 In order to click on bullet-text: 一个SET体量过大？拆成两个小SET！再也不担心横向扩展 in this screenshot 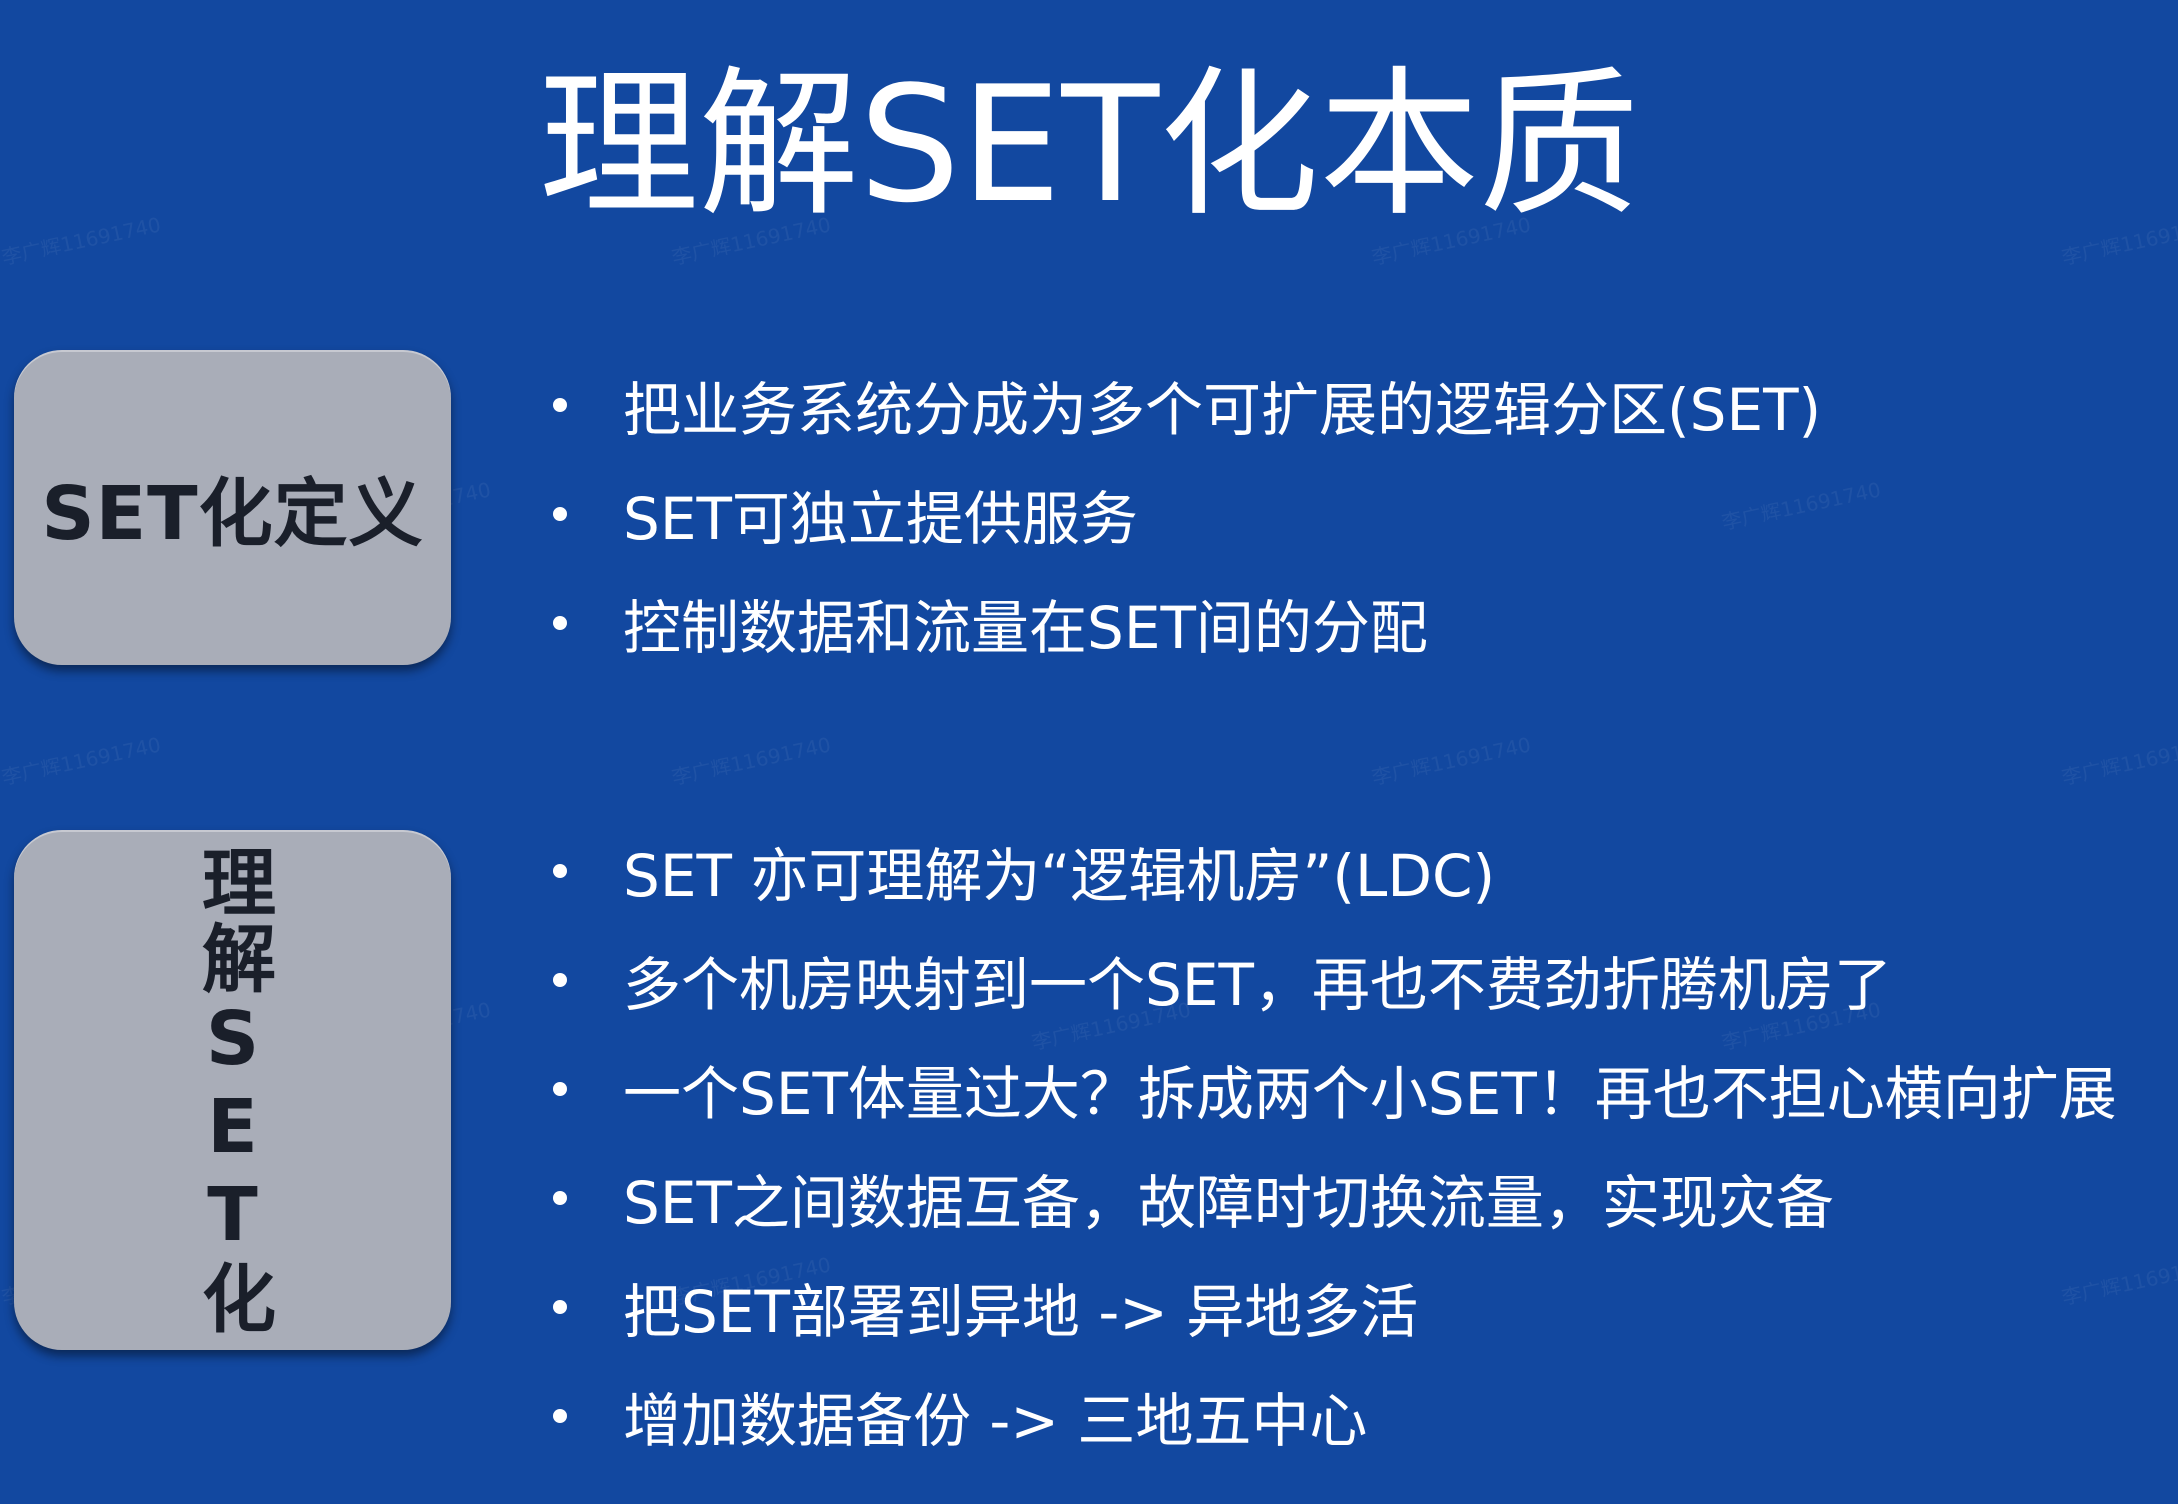, I will do `click(1370, 1093)`.